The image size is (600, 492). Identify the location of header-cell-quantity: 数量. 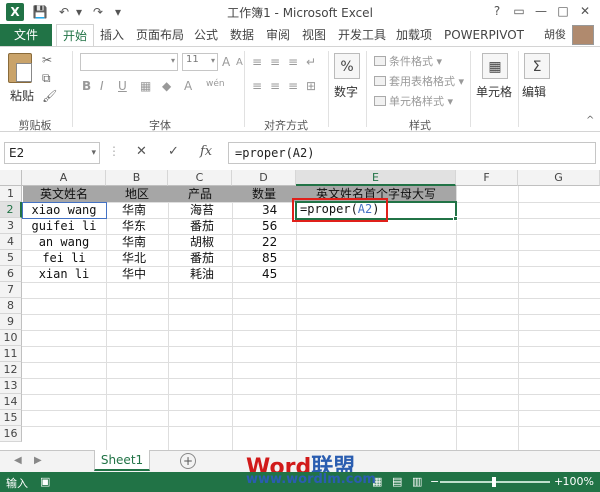
(264, 194).